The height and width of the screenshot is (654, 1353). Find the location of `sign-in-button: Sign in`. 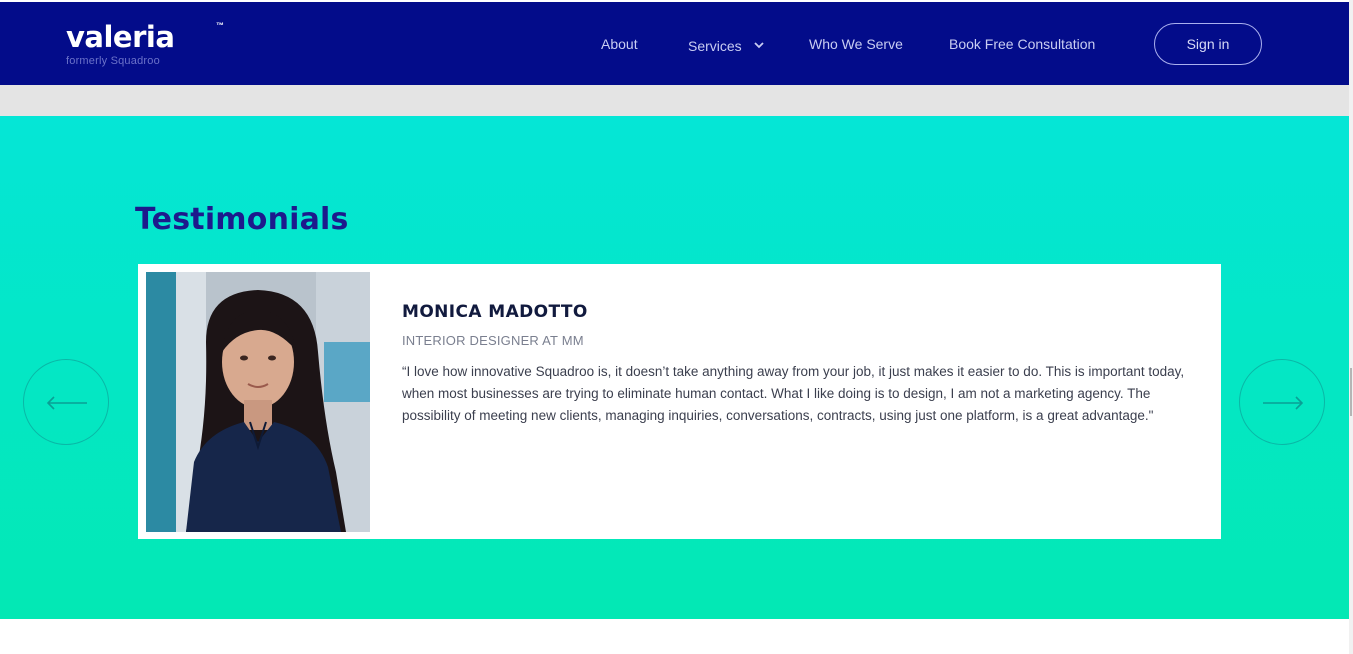

sign-in-button: Sign in is located at coordinates (1208, 44).